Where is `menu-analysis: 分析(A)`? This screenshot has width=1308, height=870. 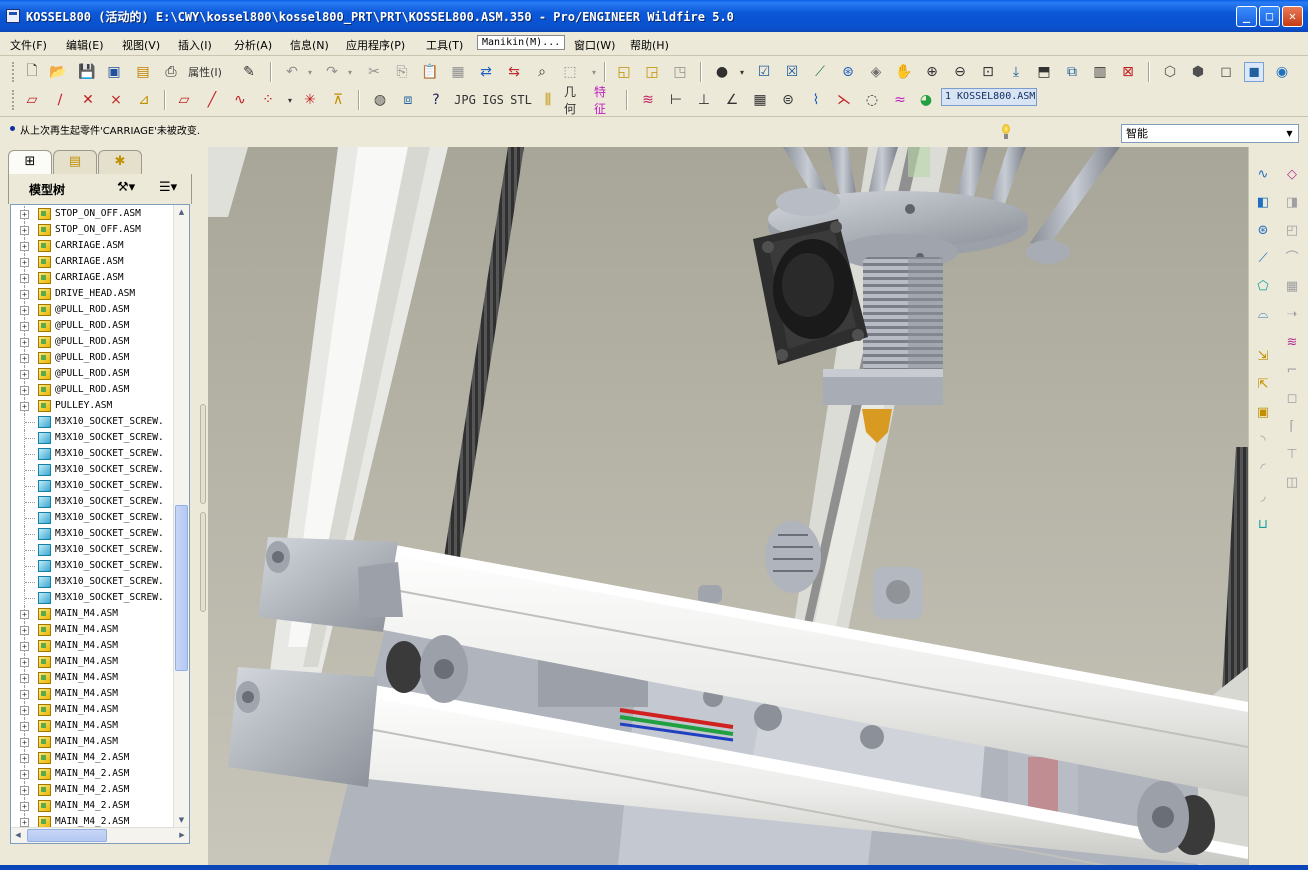 menu-analysis: 分析(A) is located at coordinates (253, 45).